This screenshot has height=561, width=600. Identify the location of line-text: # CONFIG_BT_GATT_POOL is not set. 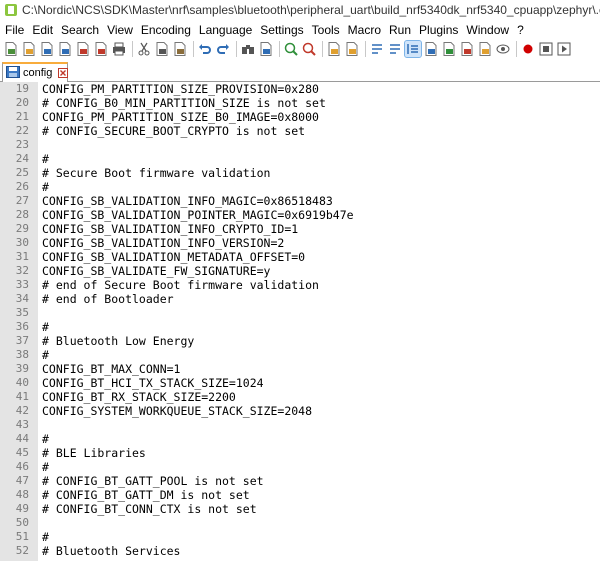
(153, 481).